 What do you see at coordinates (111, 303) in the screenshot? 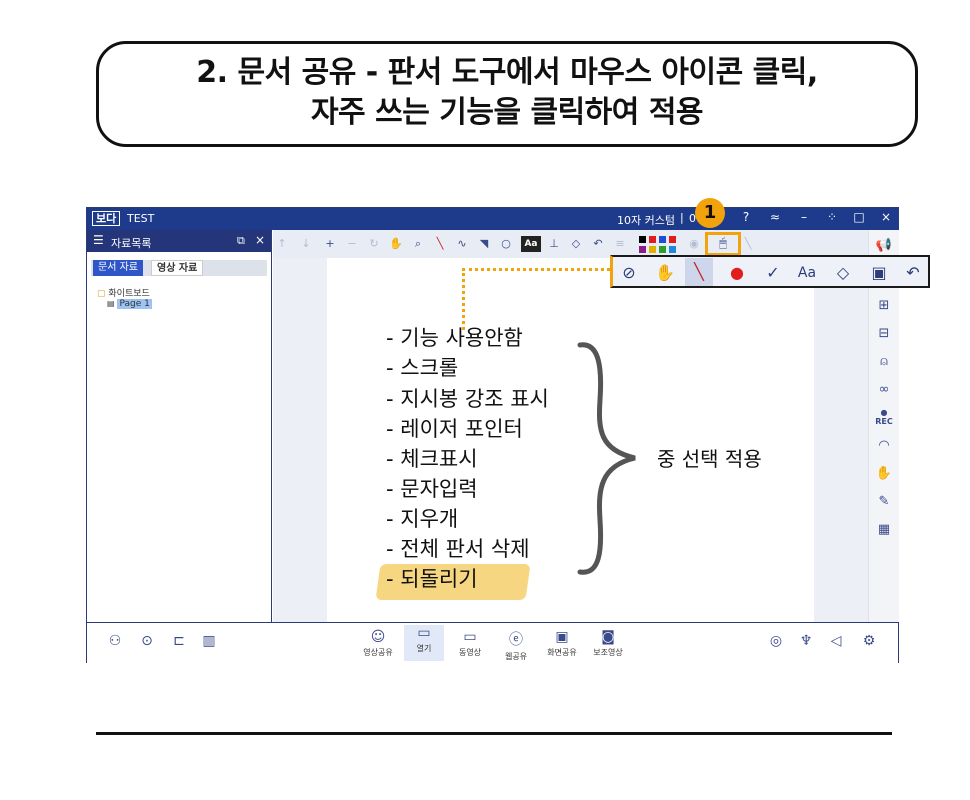
I see `page-icon: ▤` at bounding box center [111, 303].